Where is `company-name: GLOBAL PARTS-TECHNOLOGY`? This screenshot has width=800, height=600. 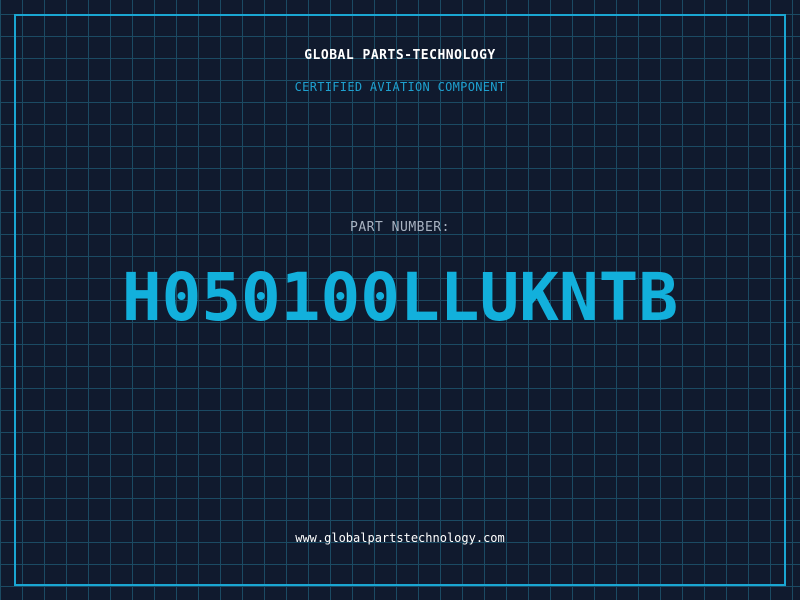 company-name: GLOBAL PARTS-TECHNOLOGY is located at coordinates (400, 55).